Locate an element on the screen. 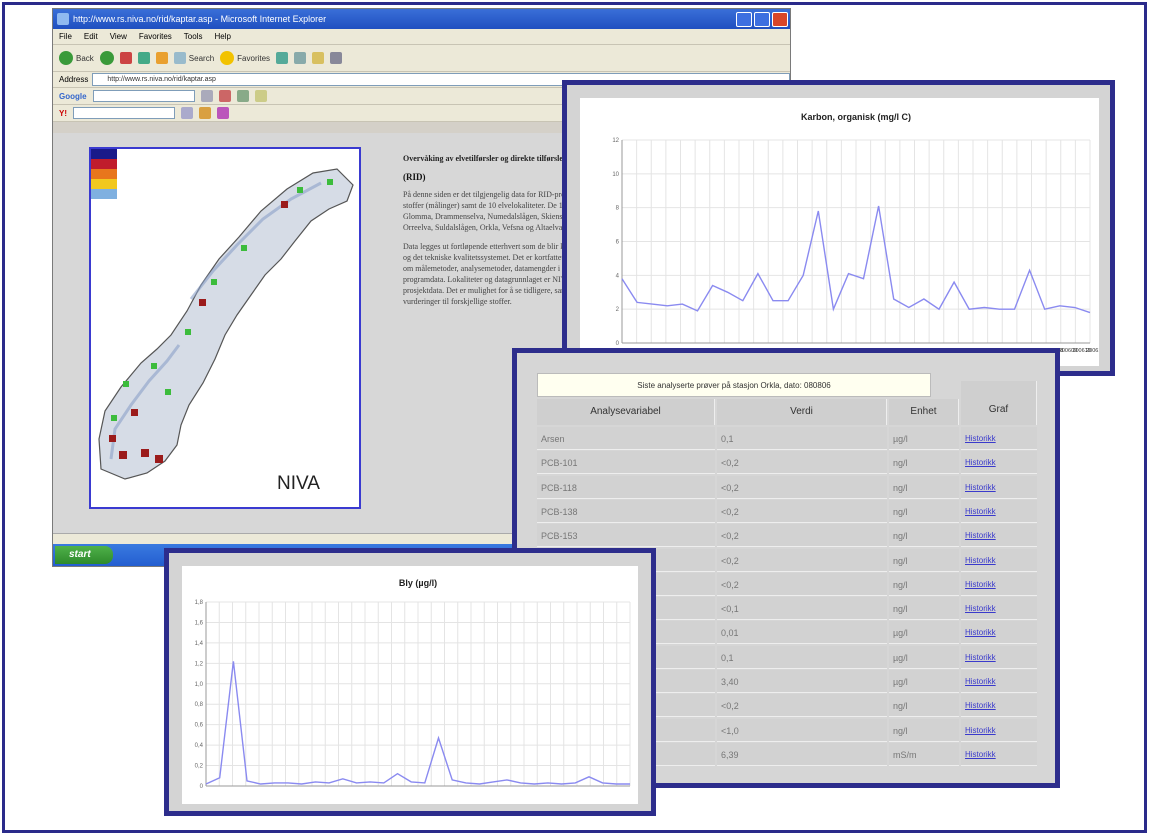  lead-chart-svg: Bly (µg/l) 0 0,2 0,4 0,6 0,8 1,0 1,2 1,4 1,6 1,8 is located at coordinates (413, 684).